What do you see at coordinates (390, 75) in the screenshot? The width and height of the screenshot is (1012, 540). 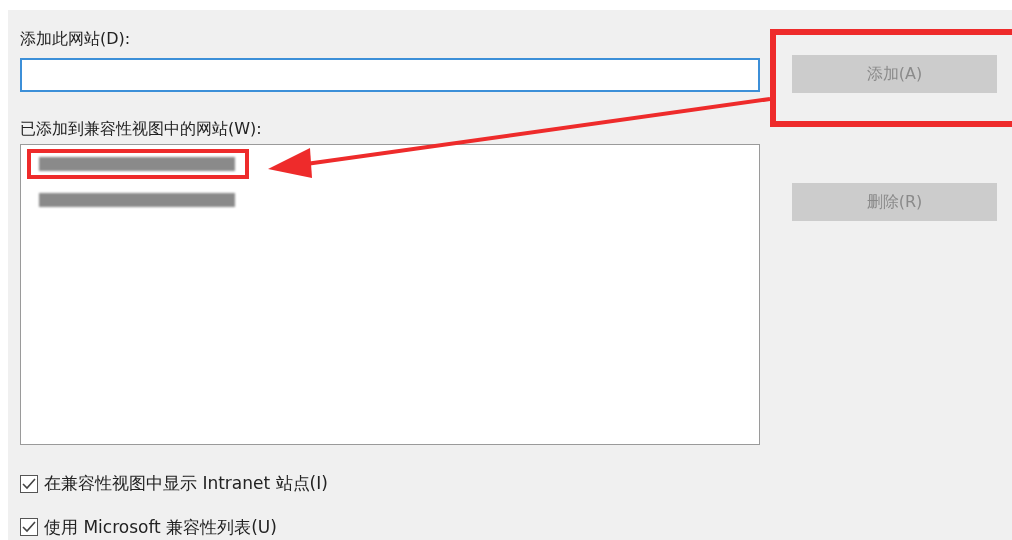 I see `site-input-field` at bounding box center [390, 75].